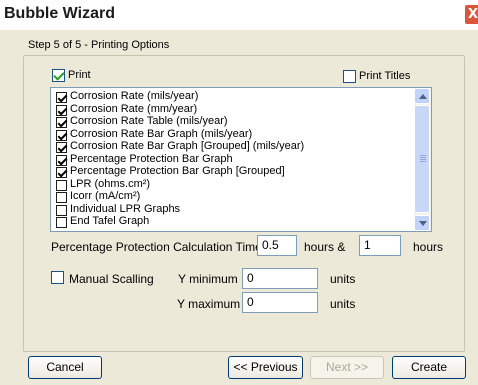 Image resolution: width=478 pixels, height=385 pixels. Describe the element at coordinates (347, 367) in the screenshot. I see `next-button: Next >>` at that location.